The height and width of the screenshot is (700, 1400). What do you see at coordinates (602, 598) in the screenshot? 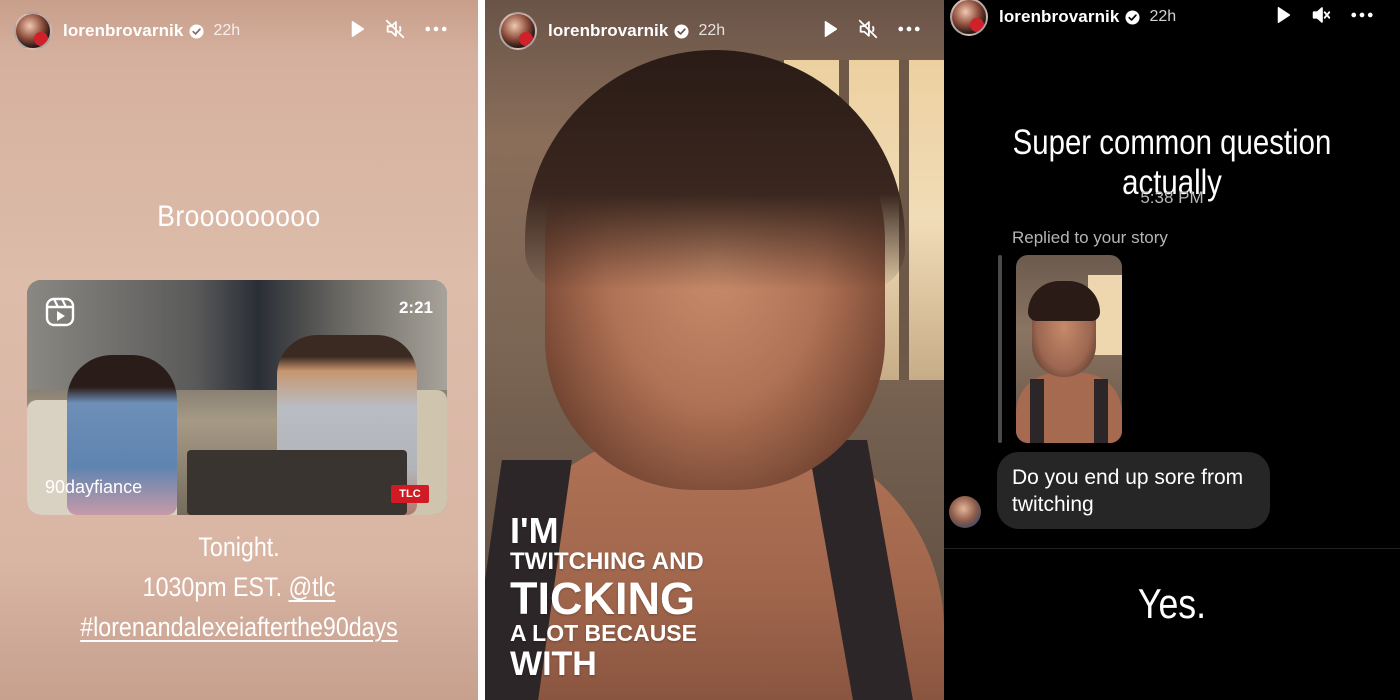
I see `caption-overlay-line: TICKING` at bounding box center [602, 598].